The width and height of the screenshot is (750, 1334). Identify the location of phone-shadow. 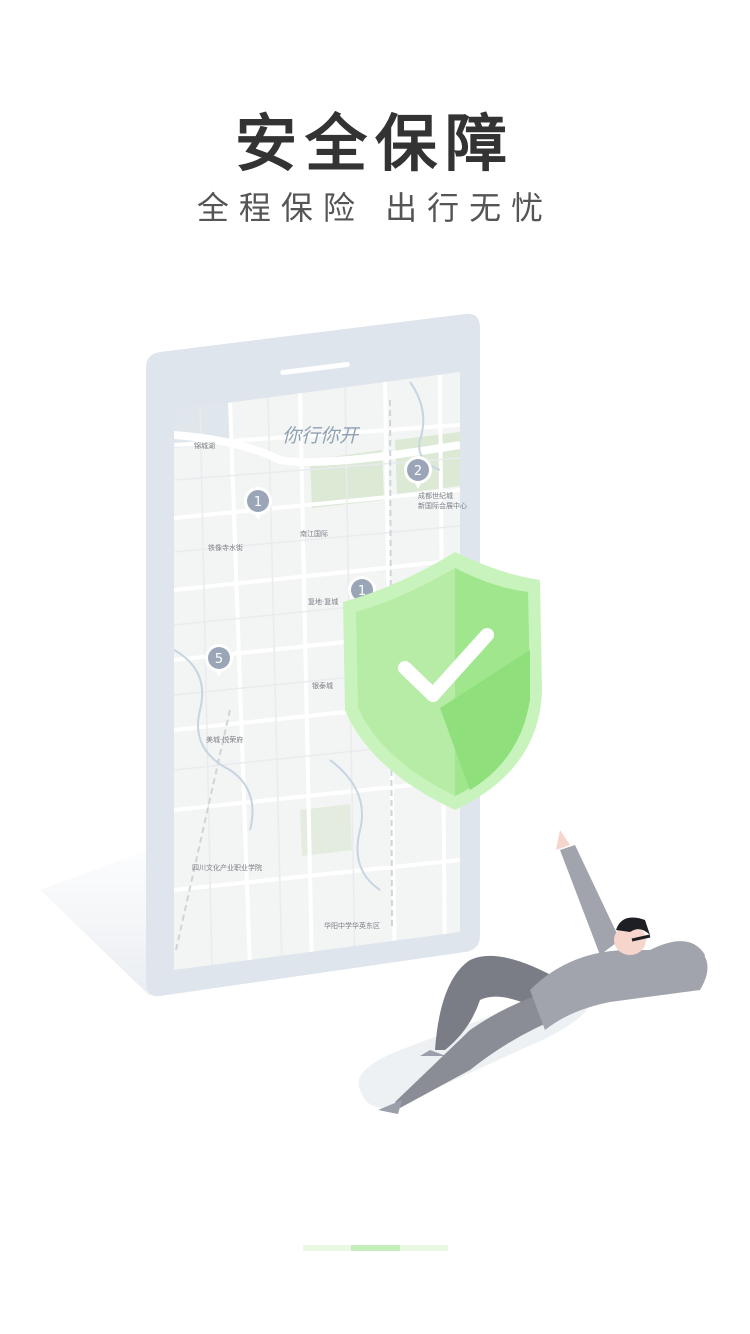
(95, 923).